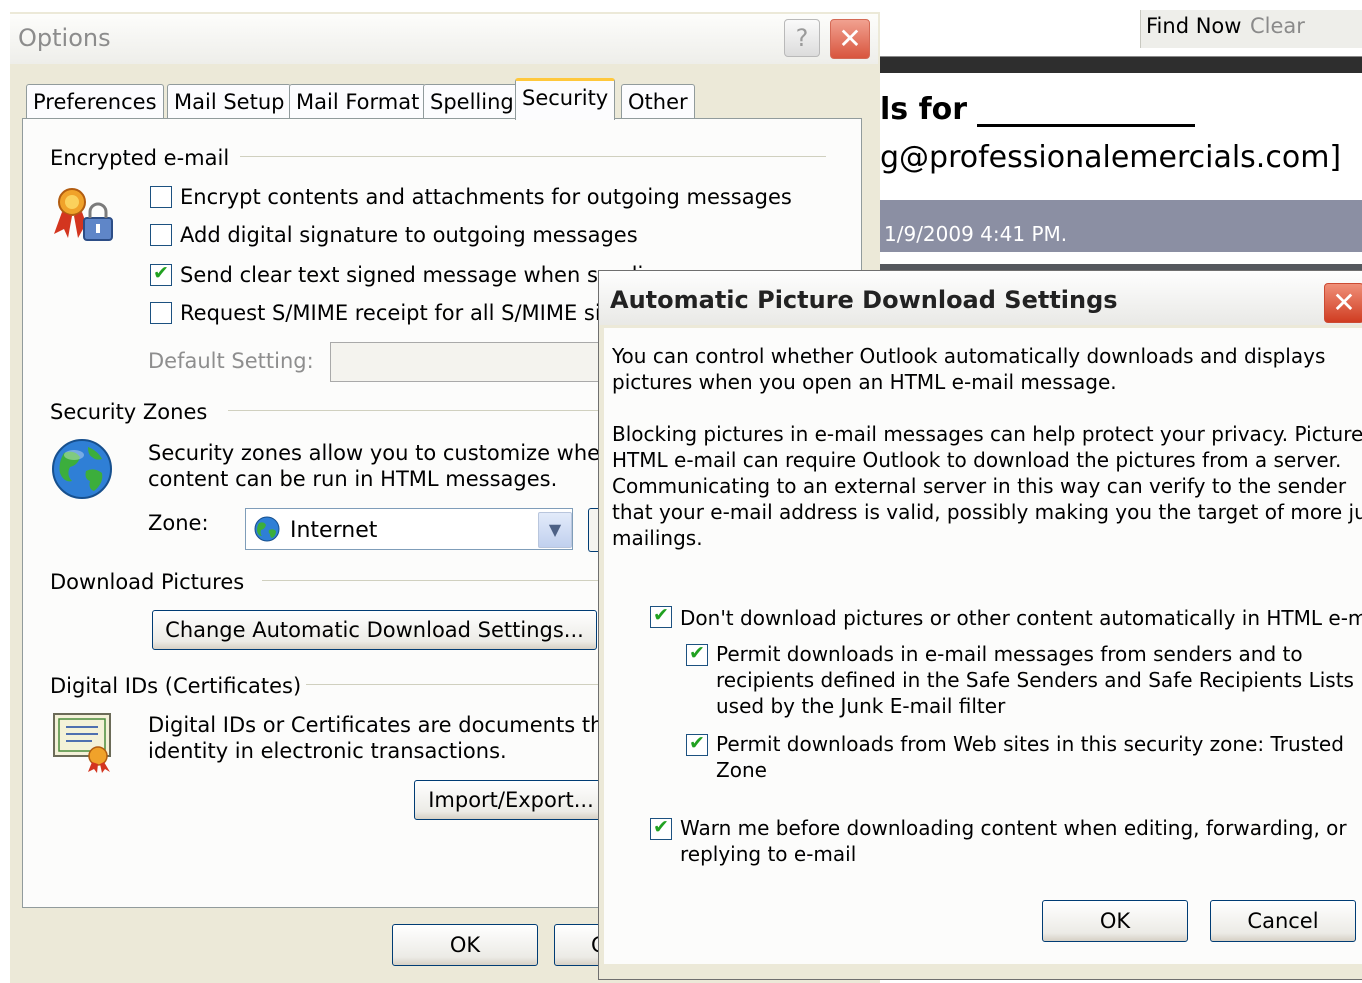 Image resolution: width=1362 pixels, height=983 pixels. Describe the element at coordinates (140, 158) in the screenshot. I see `encrypted-email-heading: Encrypted e-mail` at that location.